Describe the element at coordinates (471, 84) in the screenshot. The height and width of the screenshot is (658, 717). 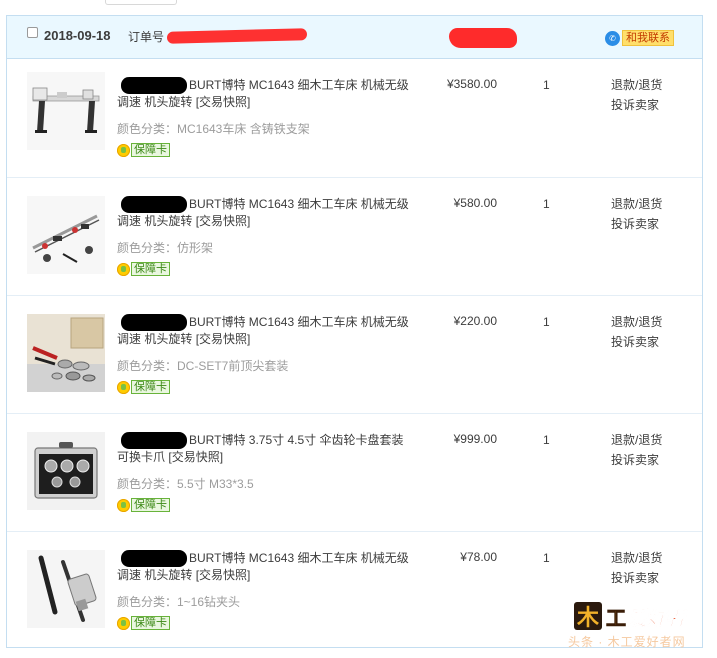
I see `product-price: ¥3580.00` at that location.